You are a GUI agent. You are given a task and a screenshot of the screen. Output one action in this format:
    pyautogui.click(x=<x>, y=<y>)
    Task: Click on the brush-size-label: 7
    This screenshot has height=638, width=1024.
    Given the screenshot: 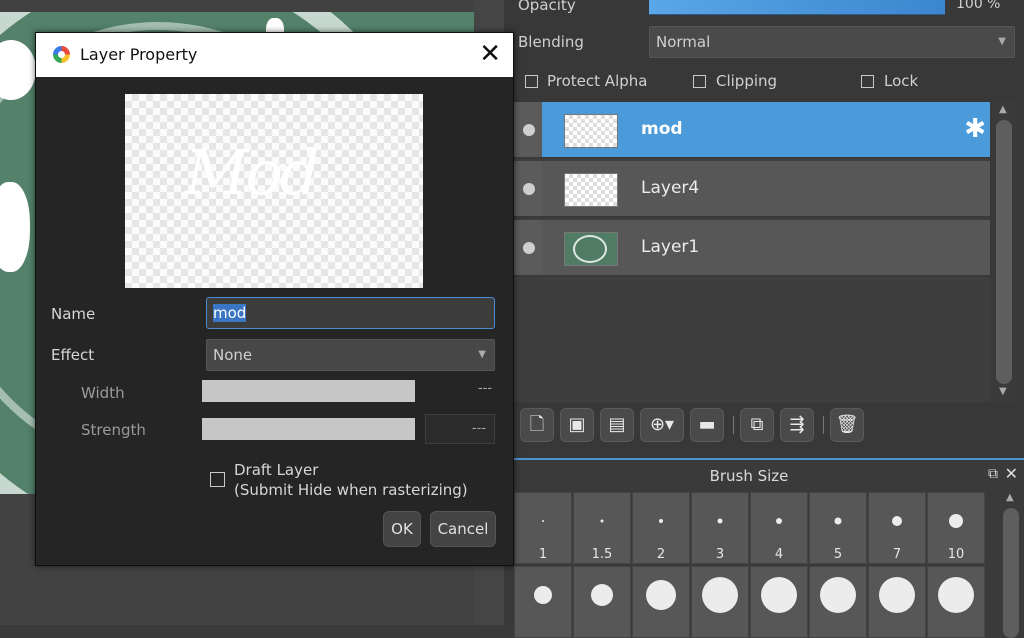 What is the action you would take?
    pyautogui.click(x=897, y=554)
    